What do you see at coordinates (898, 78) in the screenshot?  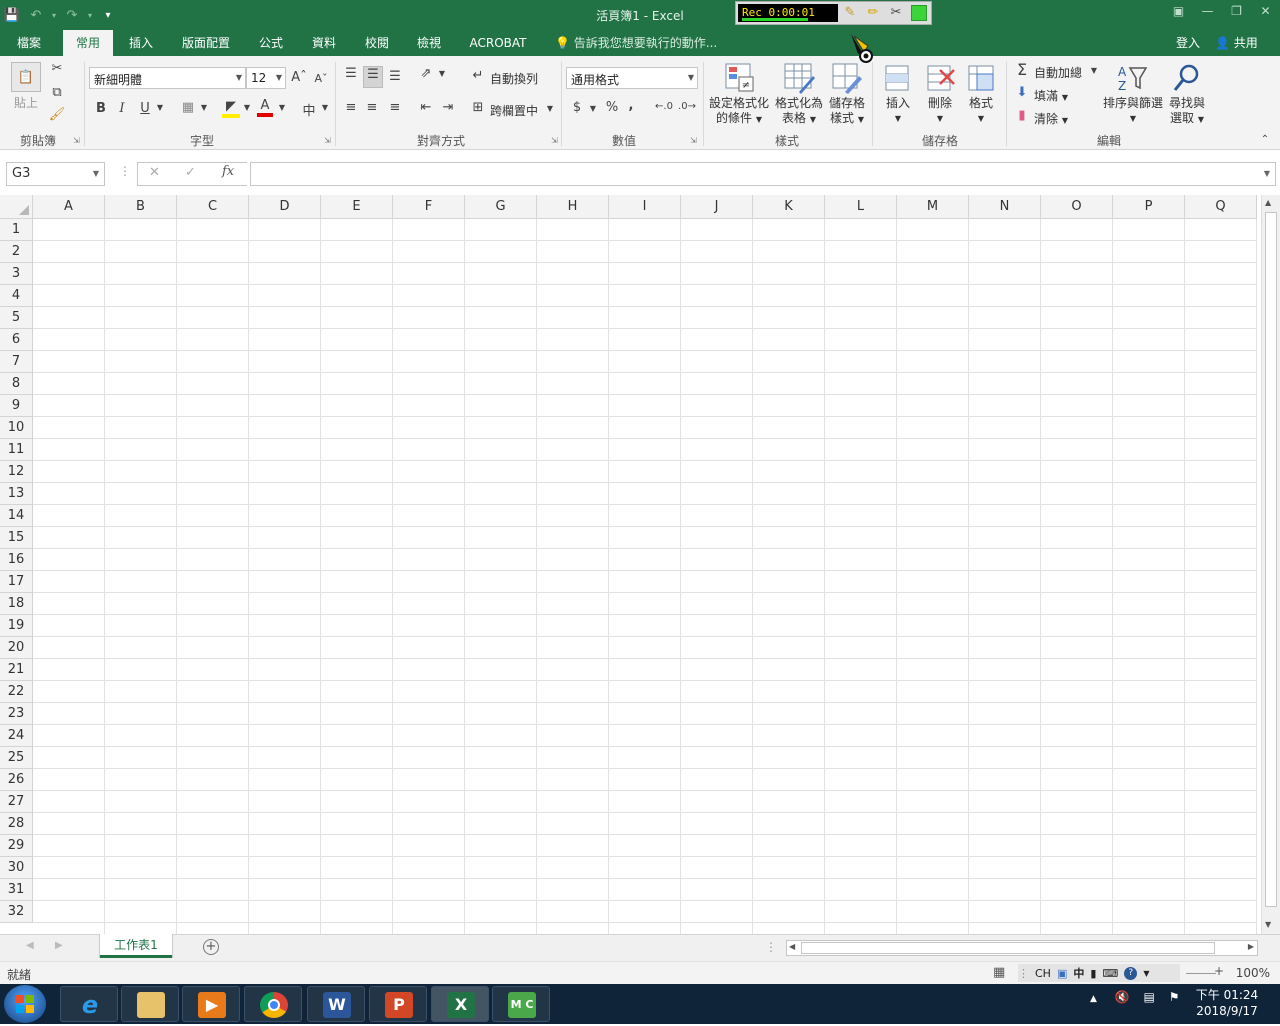 I see `insert-cells-icon` at bounding box center [898, 78].